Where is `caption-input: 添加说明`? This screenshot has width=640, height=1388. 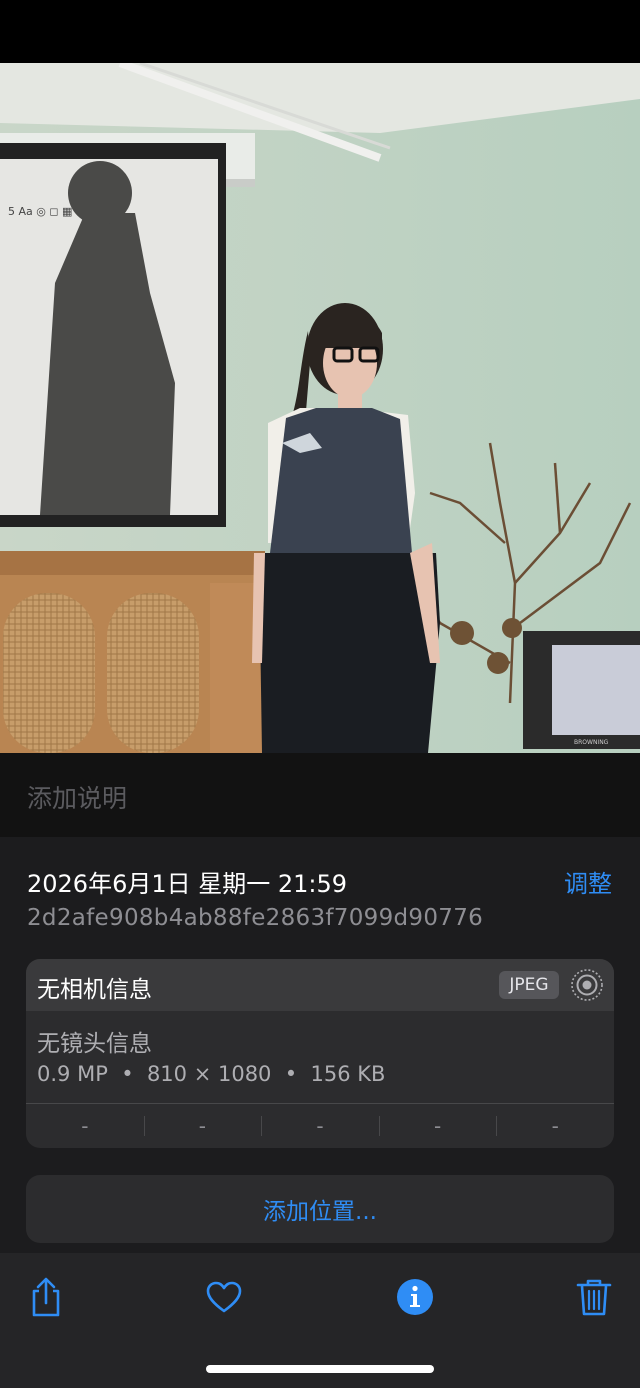
caption-input: 添加说明 is located at coordinates (77, 797).